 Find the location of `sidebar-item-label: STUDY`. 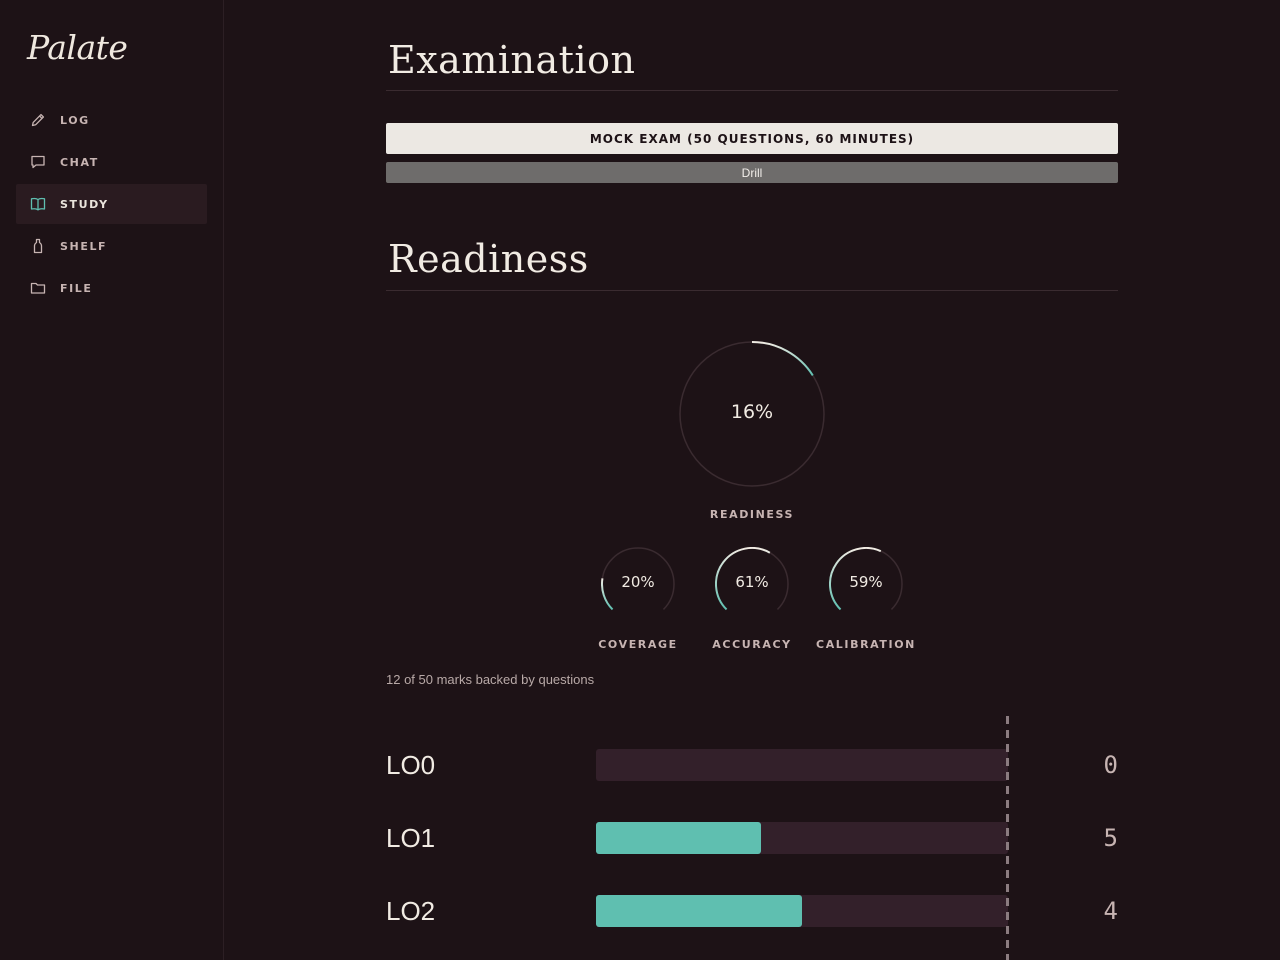

sidebar-item-label: STUDY is located at coordinates (84, 204).